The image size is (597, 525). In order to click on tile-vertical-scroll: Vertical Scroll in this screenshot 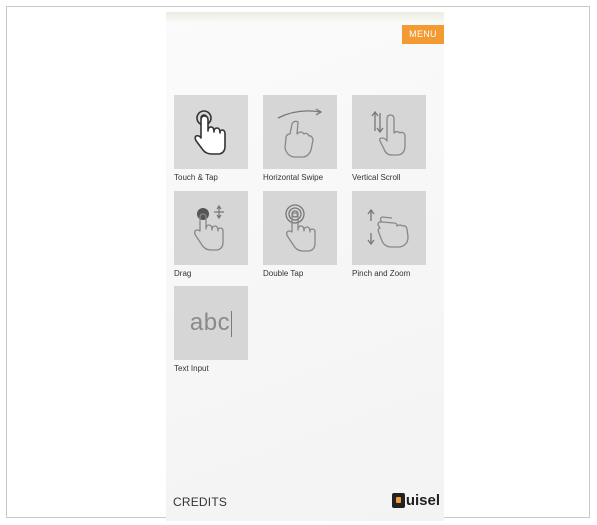, I will do `click(389, 138)`.